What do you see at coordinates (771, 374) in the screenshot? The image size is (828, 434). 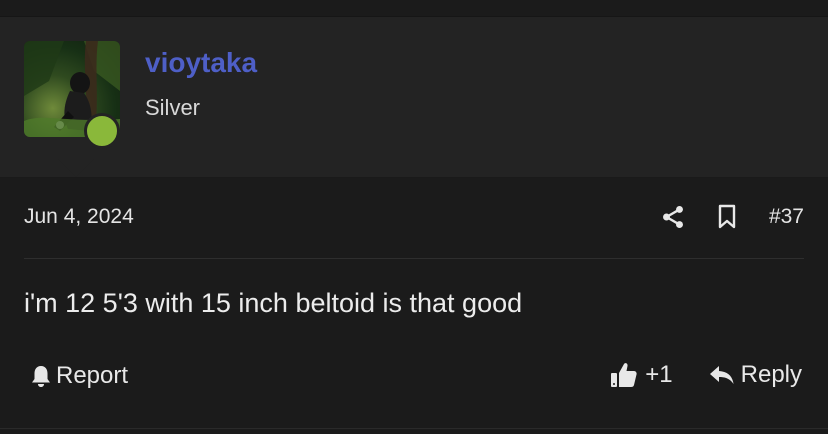 I see `reply-label: Reply` at bounding box center [771, 374].